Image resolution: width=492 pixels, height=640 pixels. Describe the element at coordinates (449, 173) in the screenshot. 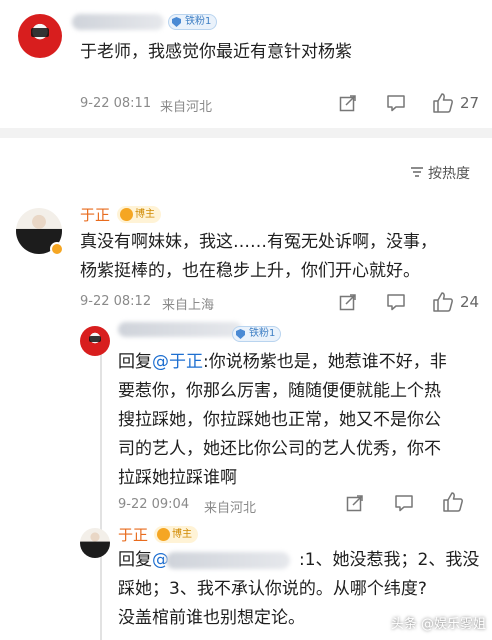

I see `sort-by-hot: 按热度` at that location.